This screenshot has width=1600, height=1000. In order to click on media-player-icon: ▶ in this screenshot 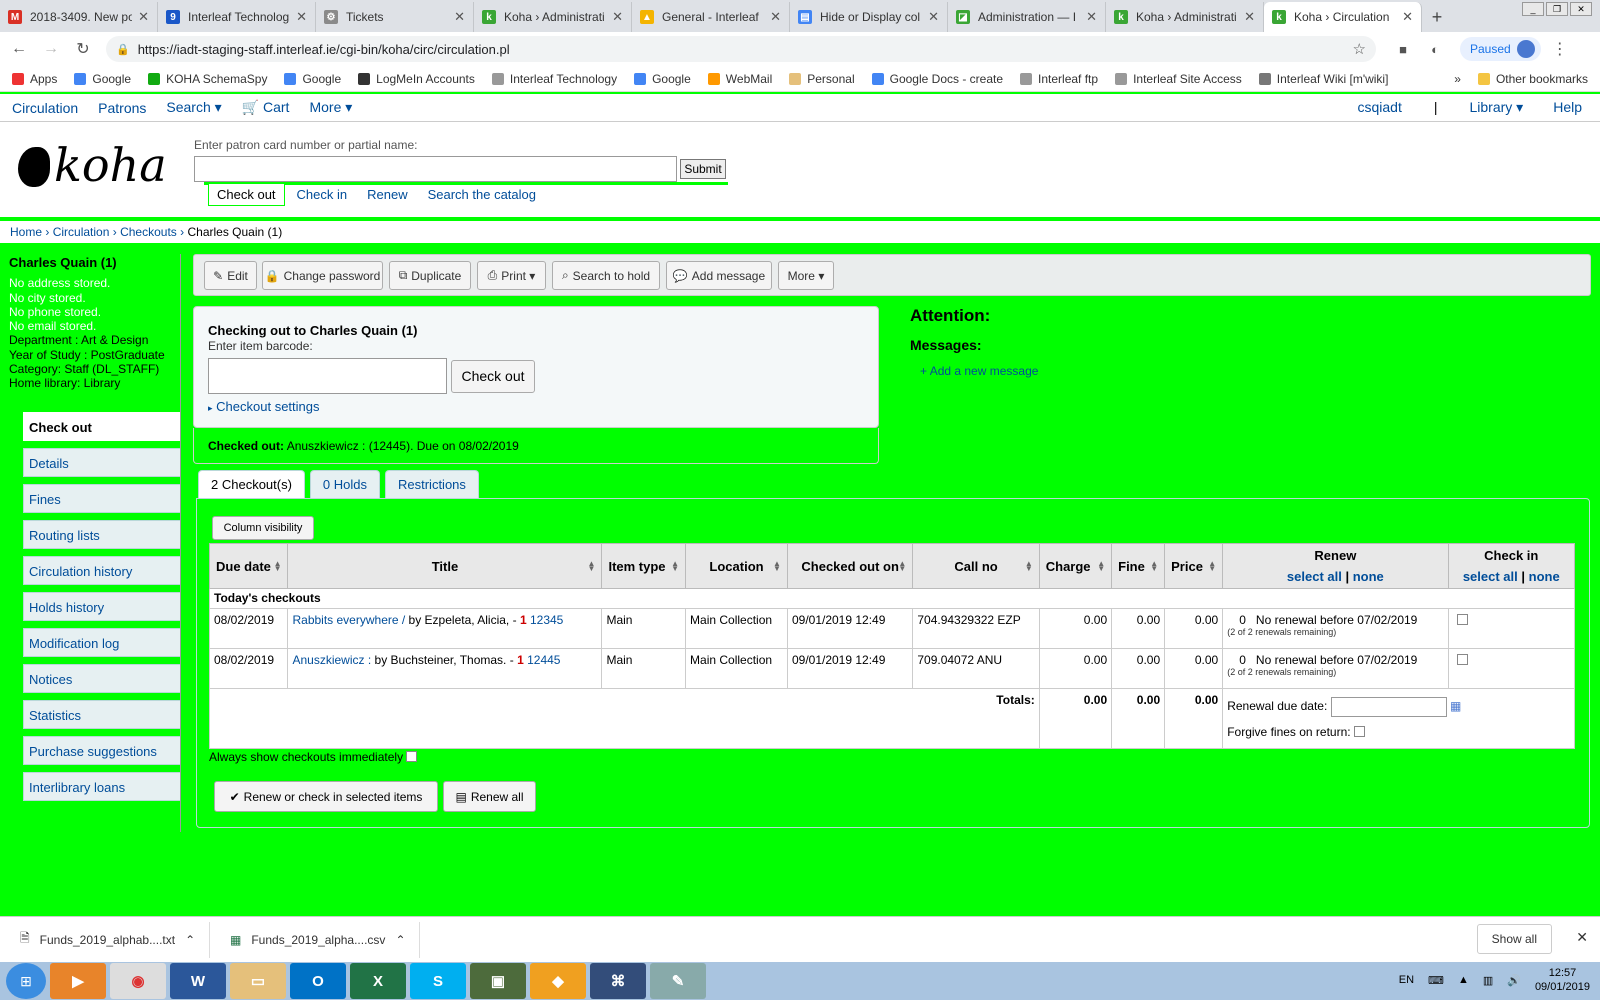, I will do `click(78, 981)`.